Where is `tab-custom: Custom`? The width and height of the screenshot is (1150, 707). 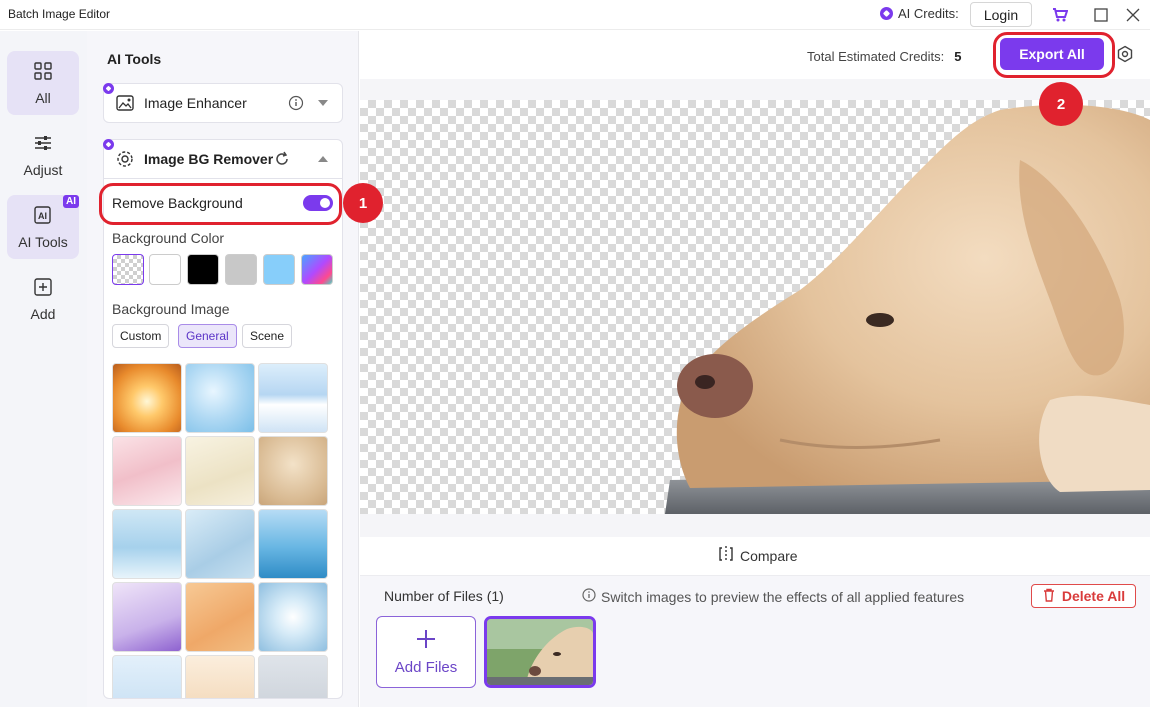 tab-custom: Custom is located at coordinates (141, 336).